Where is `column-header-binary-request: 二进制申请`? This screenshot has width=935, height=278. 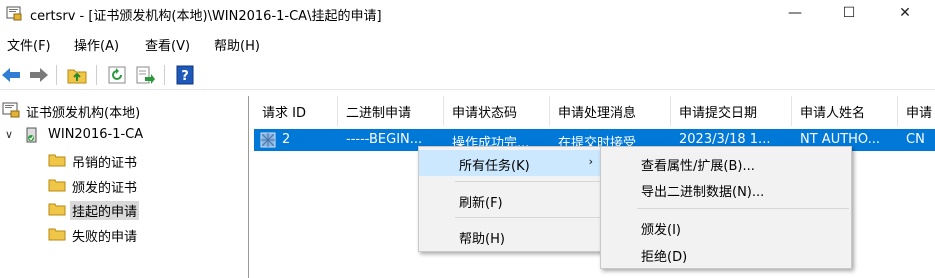 column-header-binary-request: 二进制申请 is located at coordinates (391, 111).